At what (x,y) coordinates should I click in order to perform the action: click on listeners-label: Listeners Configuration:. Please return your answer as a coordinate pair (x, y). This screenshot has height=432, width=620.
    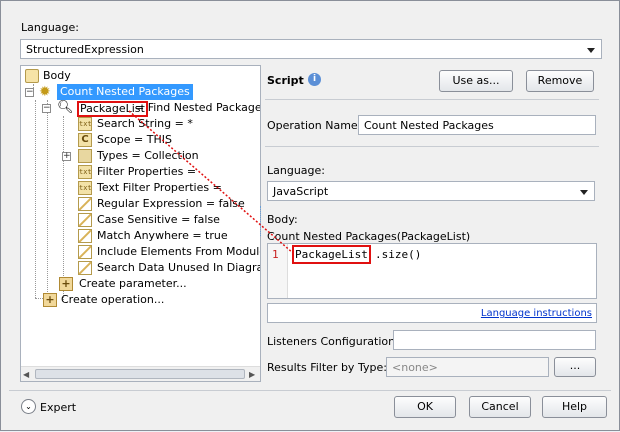
    Looking at the image, I should click on (333, 341).